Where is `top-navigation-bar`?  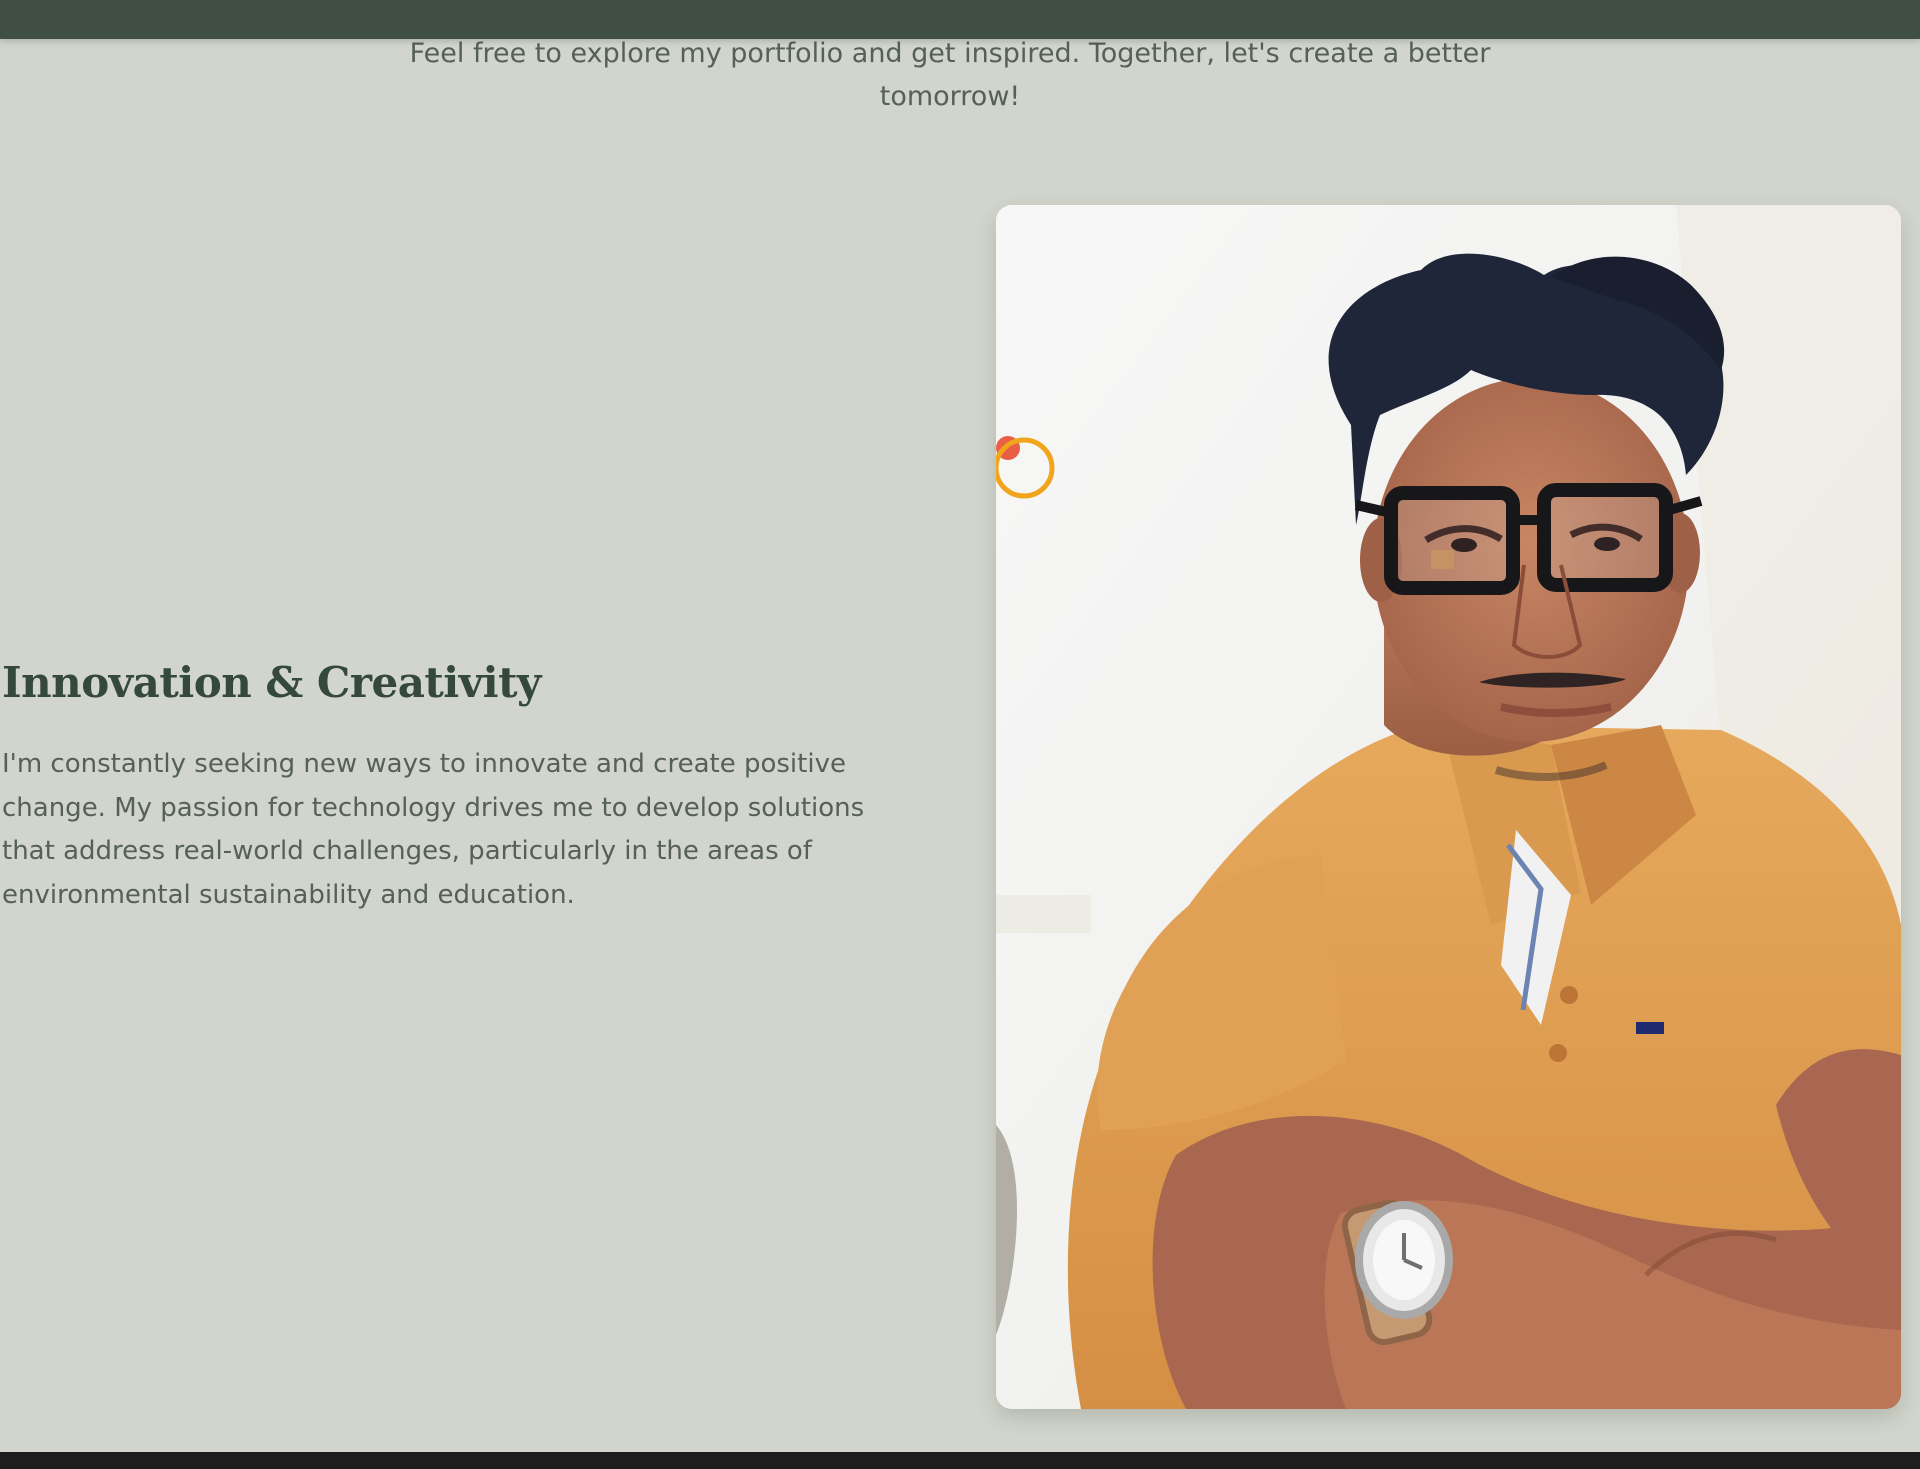
top-navigation-bar is located at coordinates (960, 19).